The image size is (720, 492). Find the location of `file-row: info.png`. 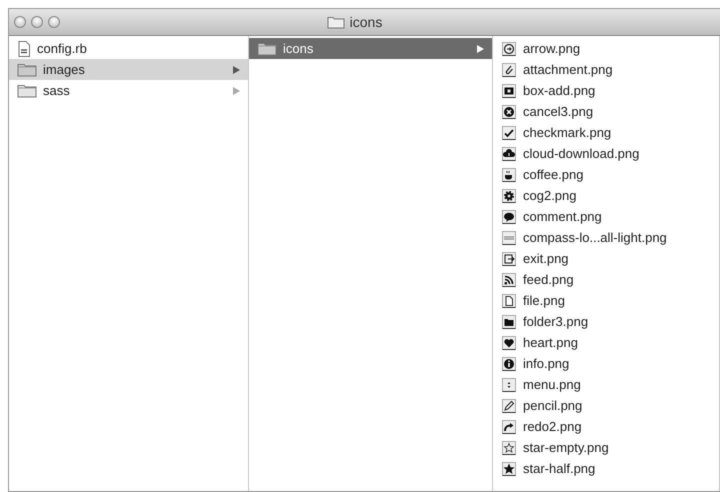

file-row: info.png is located at coordinates (606, 363).